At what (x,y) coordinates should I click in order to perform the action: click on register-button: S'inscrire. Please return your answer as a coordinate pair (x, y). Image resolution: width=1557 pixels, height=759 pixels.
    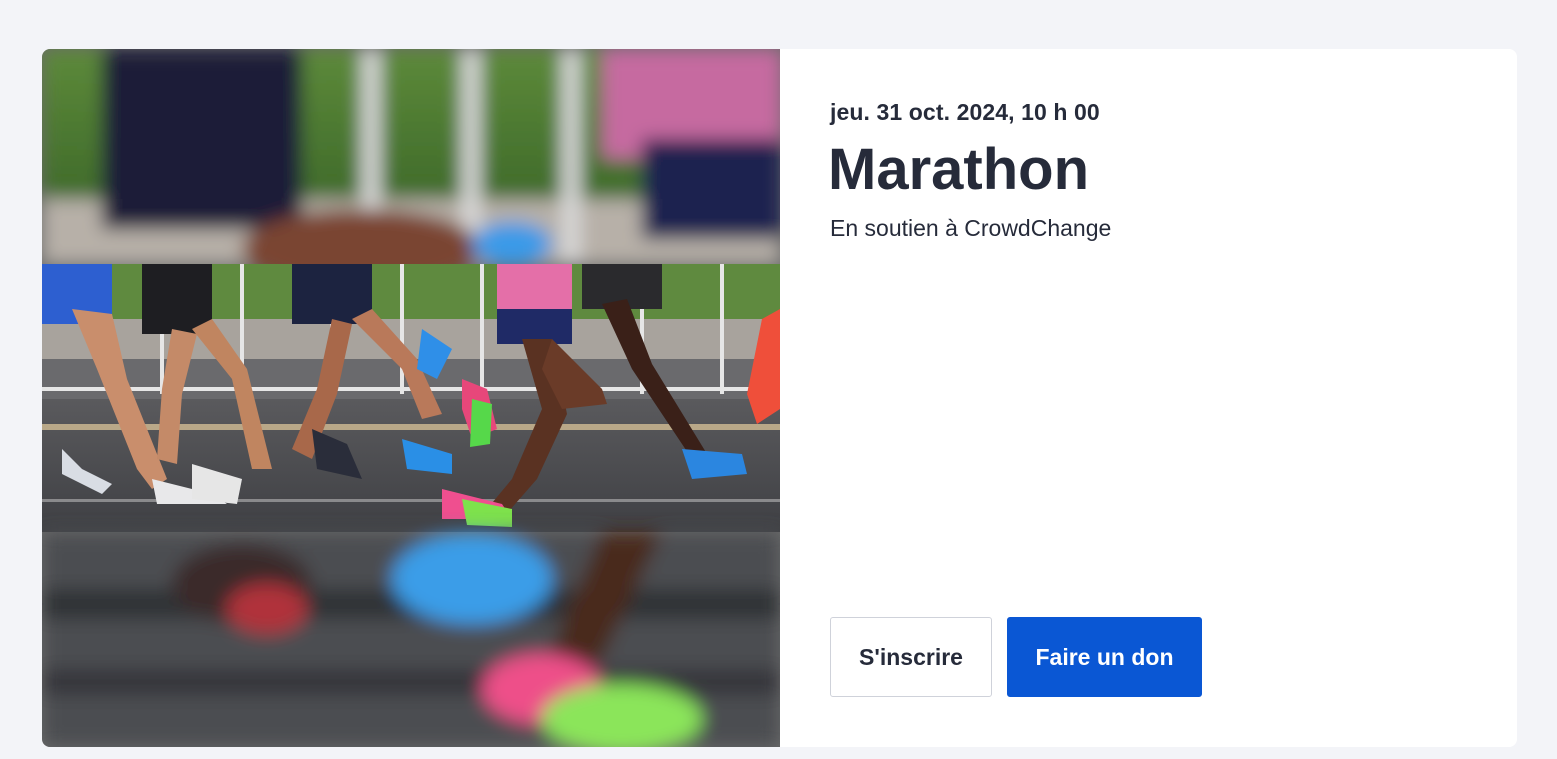
    Looking at the image, I should click on (911, 657).